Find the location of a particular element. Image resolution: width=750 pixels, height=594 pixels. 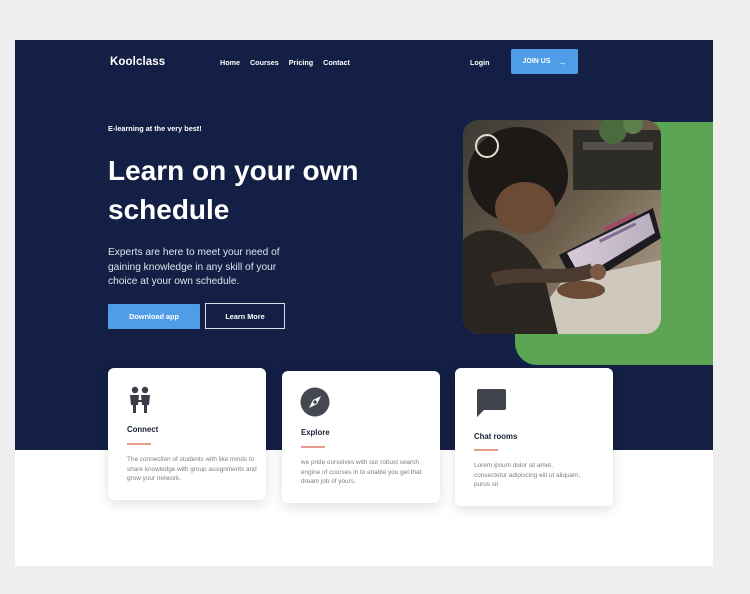

learn-more-button: Learn More is located at coordinates (245, 316).